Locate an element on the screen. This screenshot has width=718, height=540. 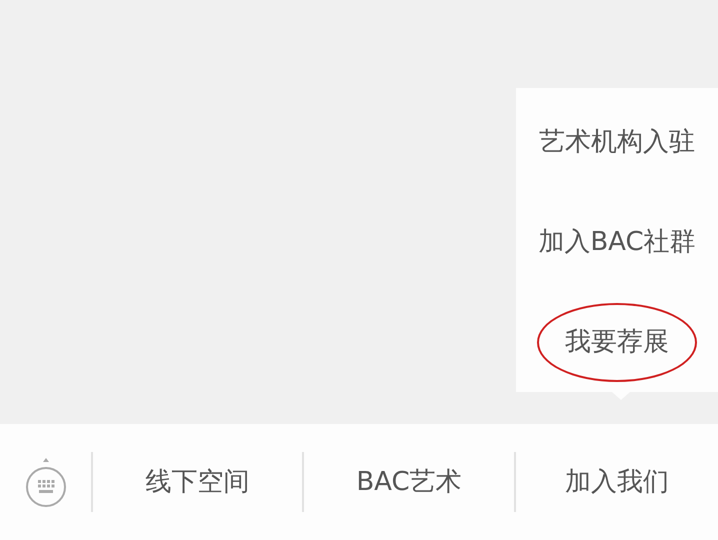
bottom-tab: BAC艺术 is located at coordinates (409, 482).